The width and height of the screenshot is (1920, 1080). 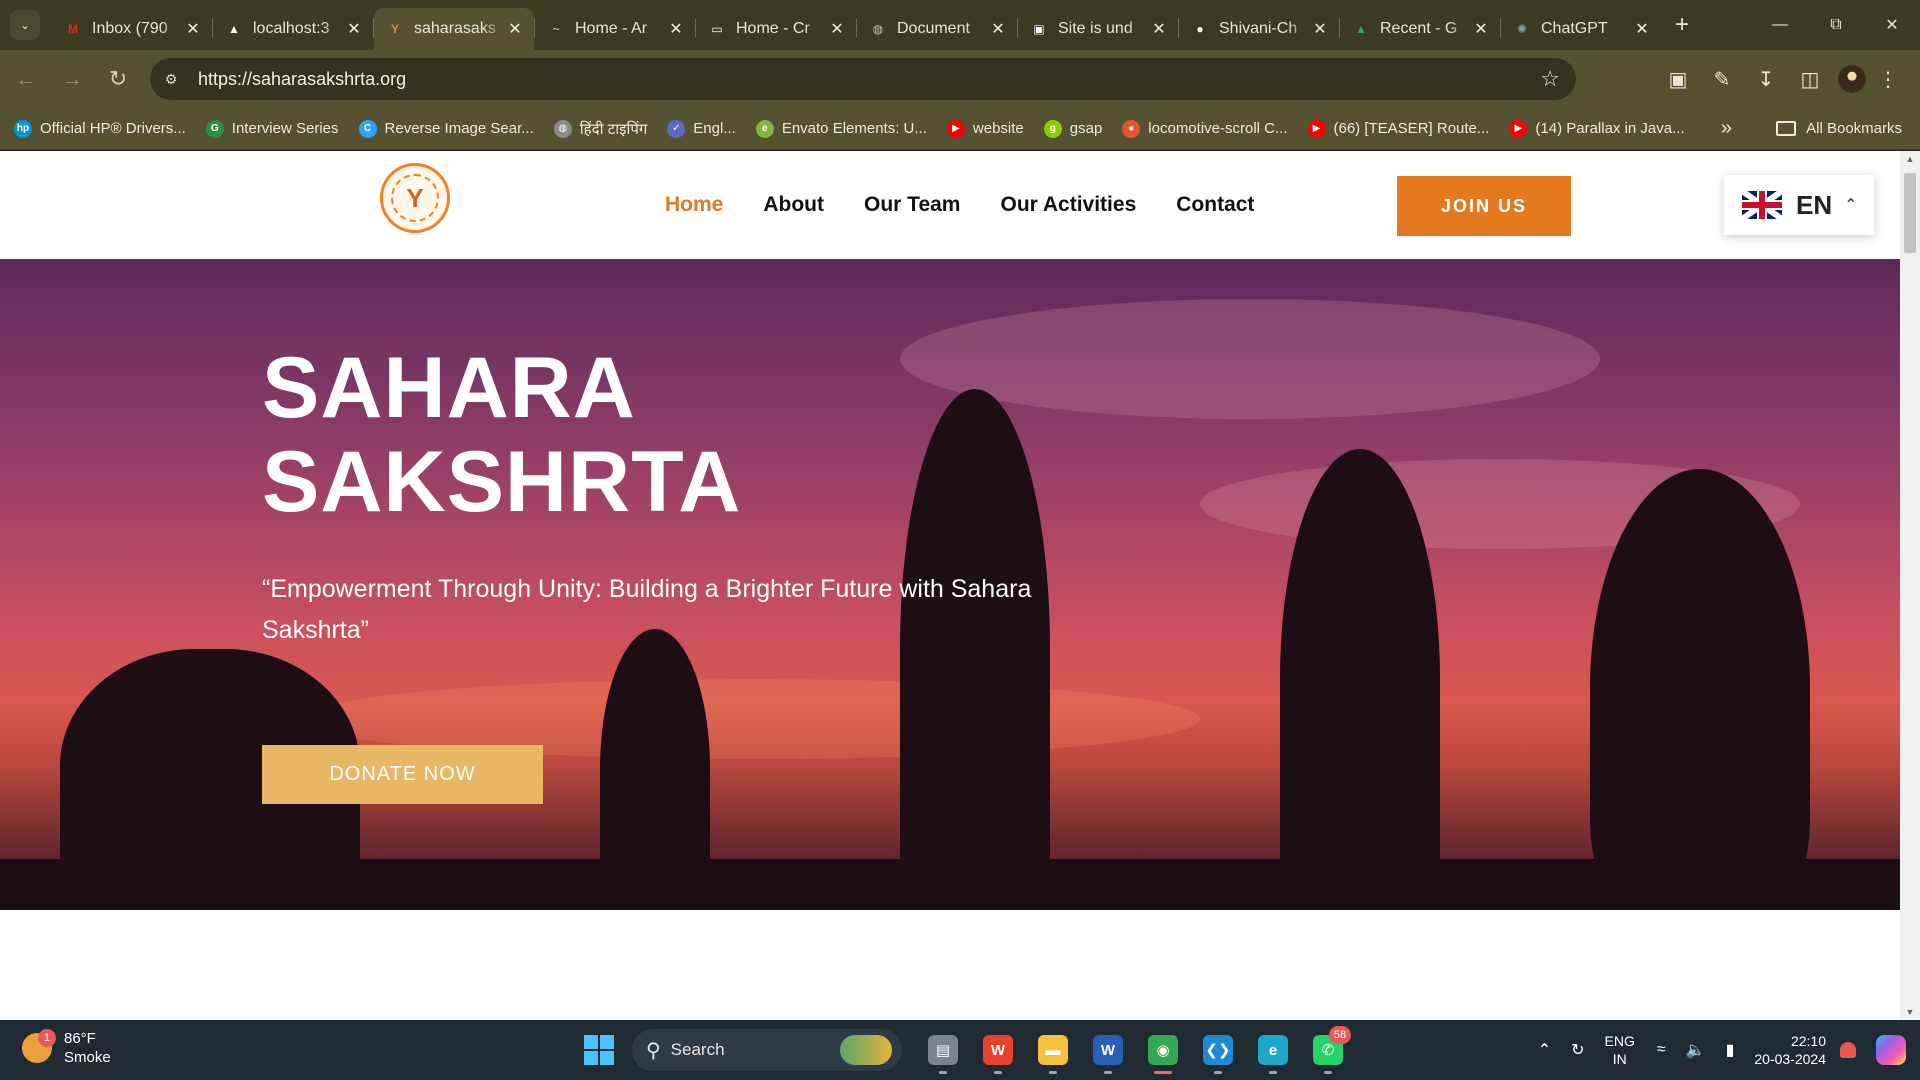 What do you see at coordinates (1766, 79) in the screenshot?
I see `download-icon: ↧` at bounding box center [1766, 79].